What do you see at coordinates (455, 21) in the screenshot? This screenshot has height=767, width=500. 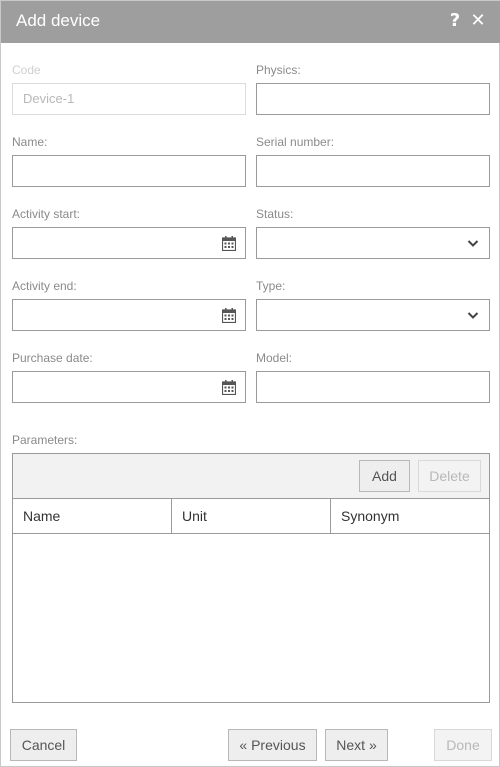 I see `question-icon: ?` at bounding box center [455, 21].